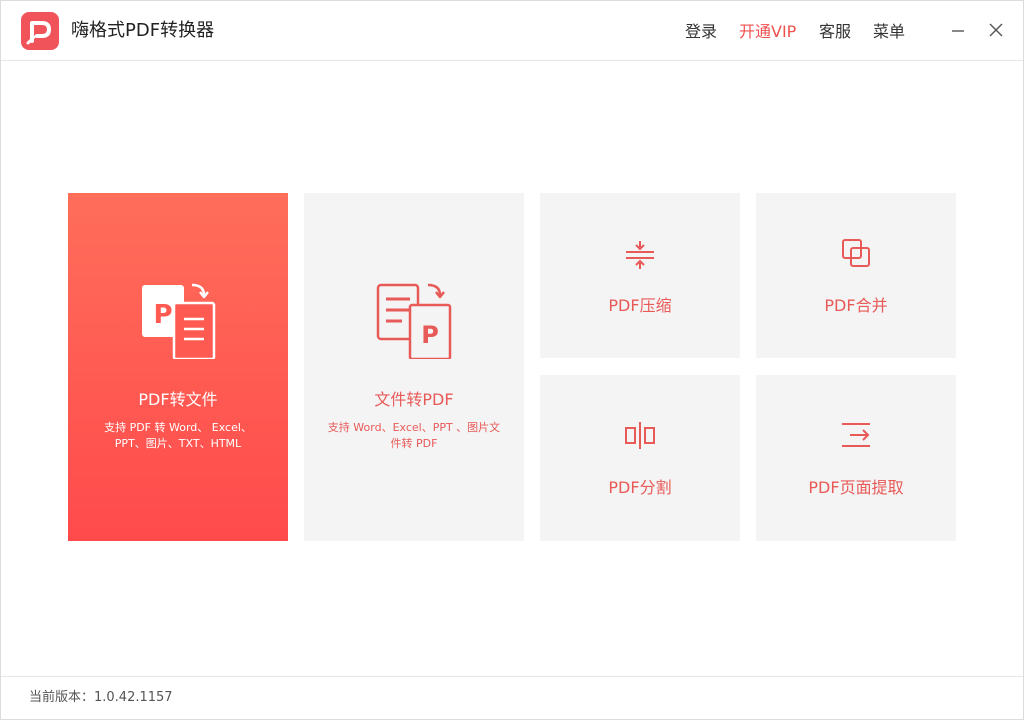  Describe the element at coordinates (640, 275) in the screenshot. I see `pdf-compress-card: PDF压缩` at that location.